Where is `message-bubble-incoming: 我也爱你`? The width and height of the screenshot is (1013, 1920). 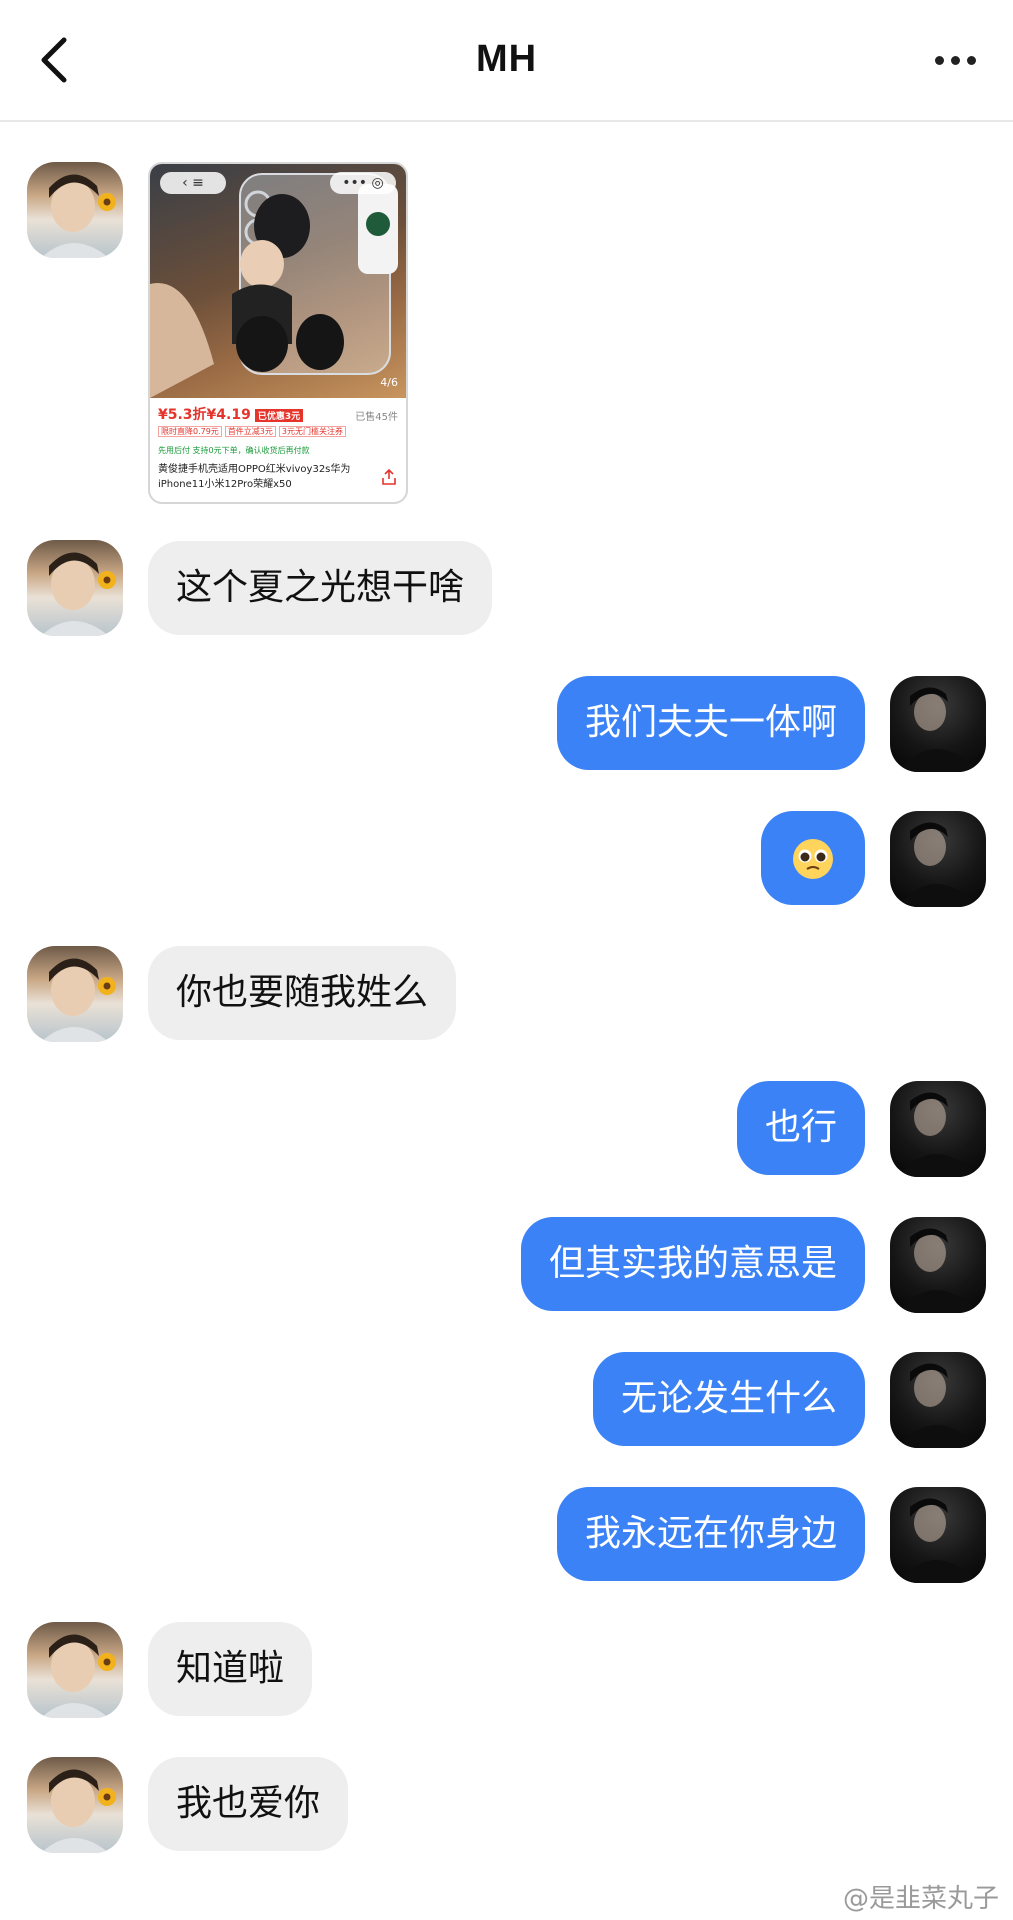 message-bubble-incoming: 我也爱你 is located at coordinates (248, 1804).